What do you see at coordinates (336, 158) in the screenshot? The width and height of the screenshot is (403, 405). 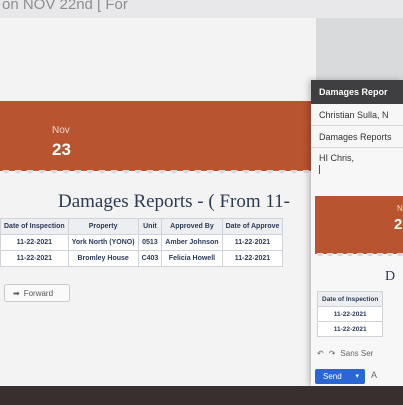 I see `message-body: HI Chris,` at bounding box center [336, 158].